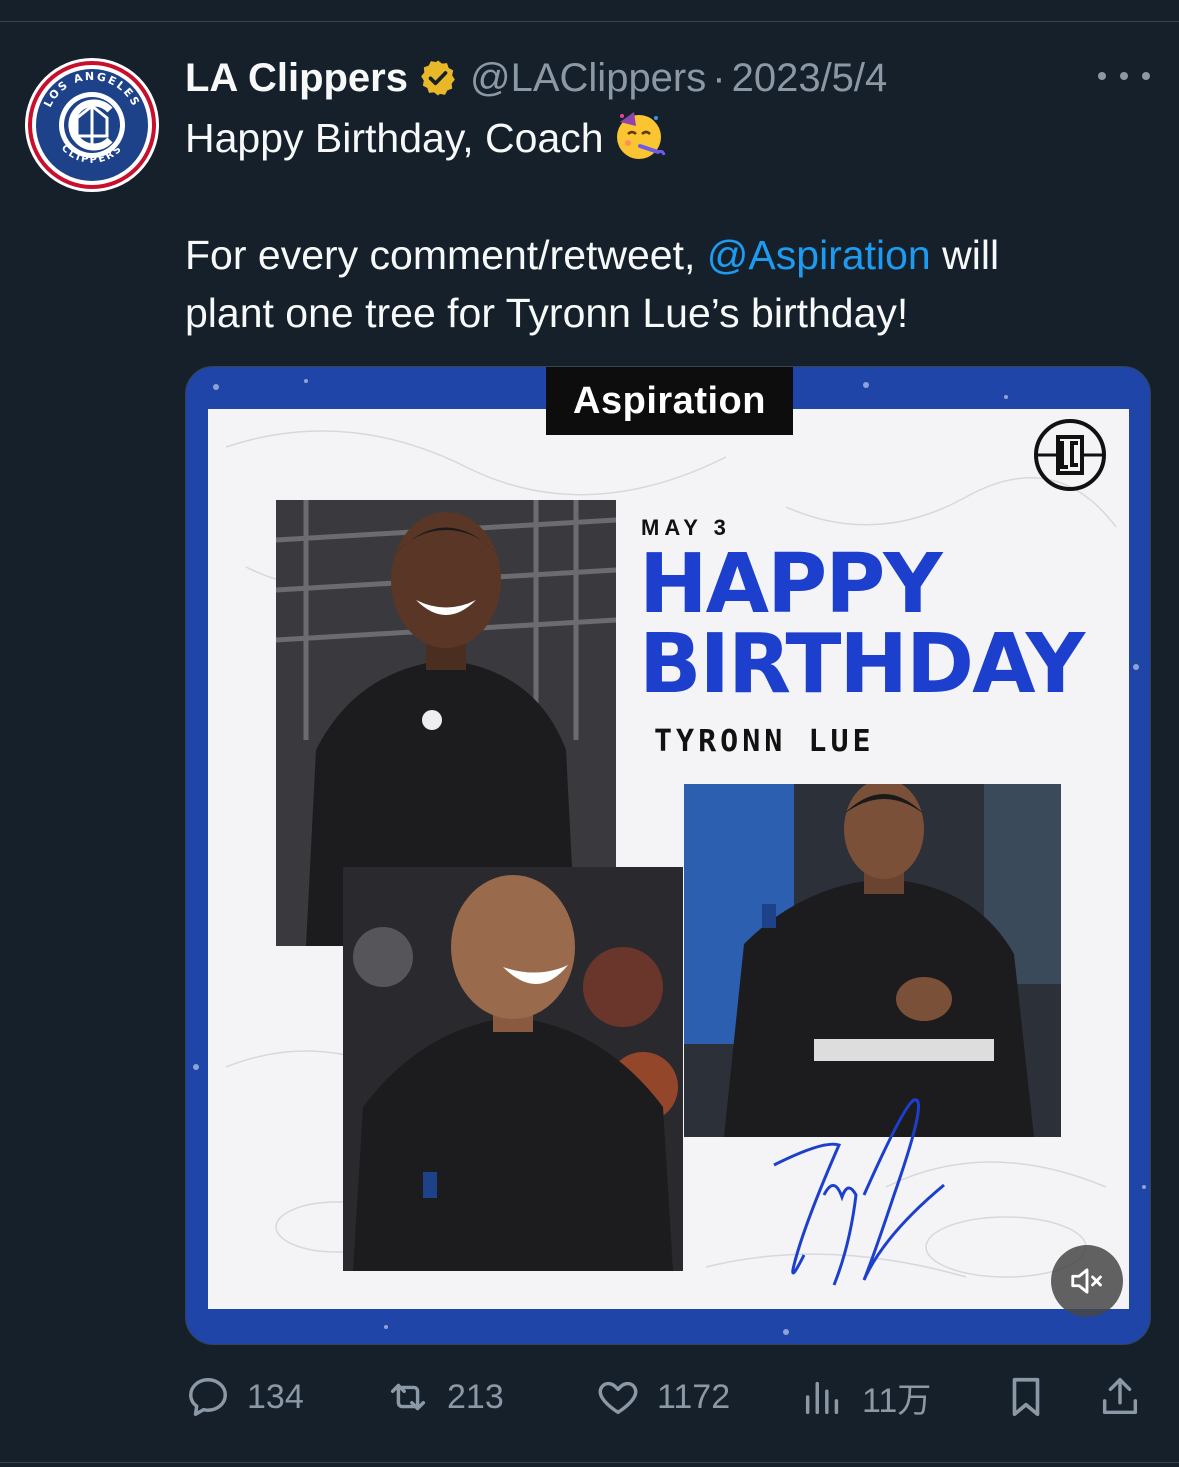 The width and height of the screenshot is (1179, 1467). Describe the element at coordinates (1124, 76) in the screenshot. I see `more-options-icon` at that location.